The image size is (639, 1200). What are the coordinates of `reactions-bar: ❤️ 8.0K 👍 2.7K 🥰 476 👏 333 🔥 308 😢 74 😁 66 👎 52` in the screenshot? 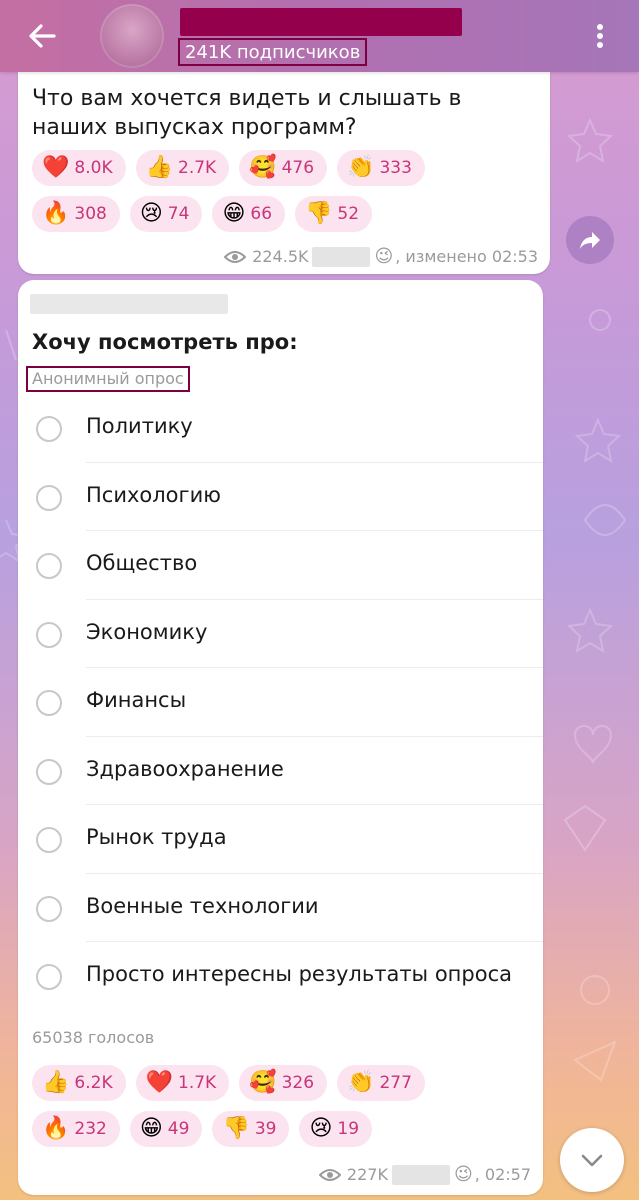 It's located at (247, 191).